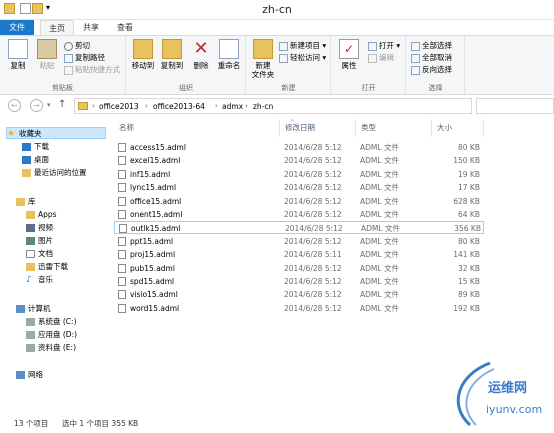 The image size is (554, 433). I want to click on nav-network: 网络, so click(29, 375).